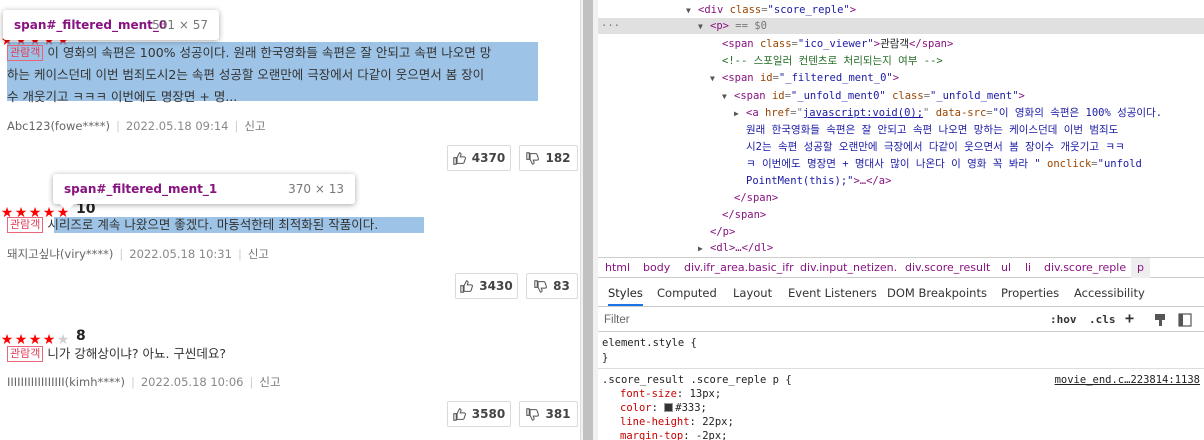 This screenshot has height=440, width=1204. What do you see at coordinates (180, 254) in the screenshot?
I see `review-date: 2022.05.18 10:31` at bounding box center [180, 254].